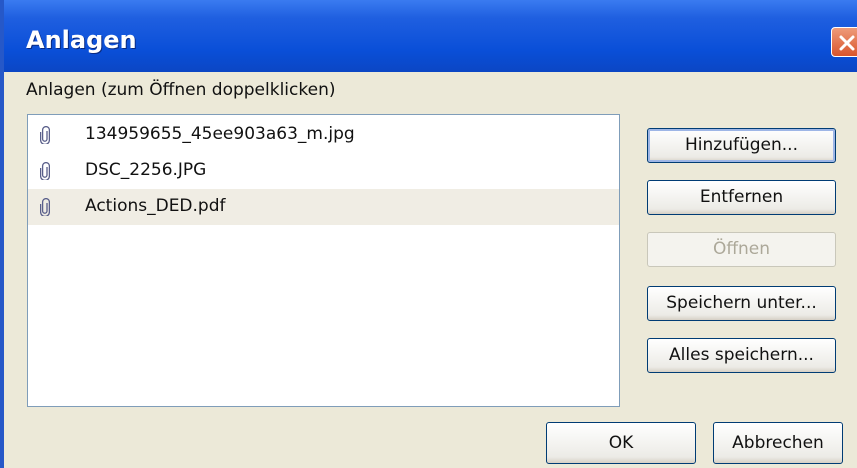 This screenshot has height=468, width=857. Describe the element at coordinates (220, 134) in the screenshot. I see `attachment-name: 134959655_45ee903a63_m.jpg` at that location.